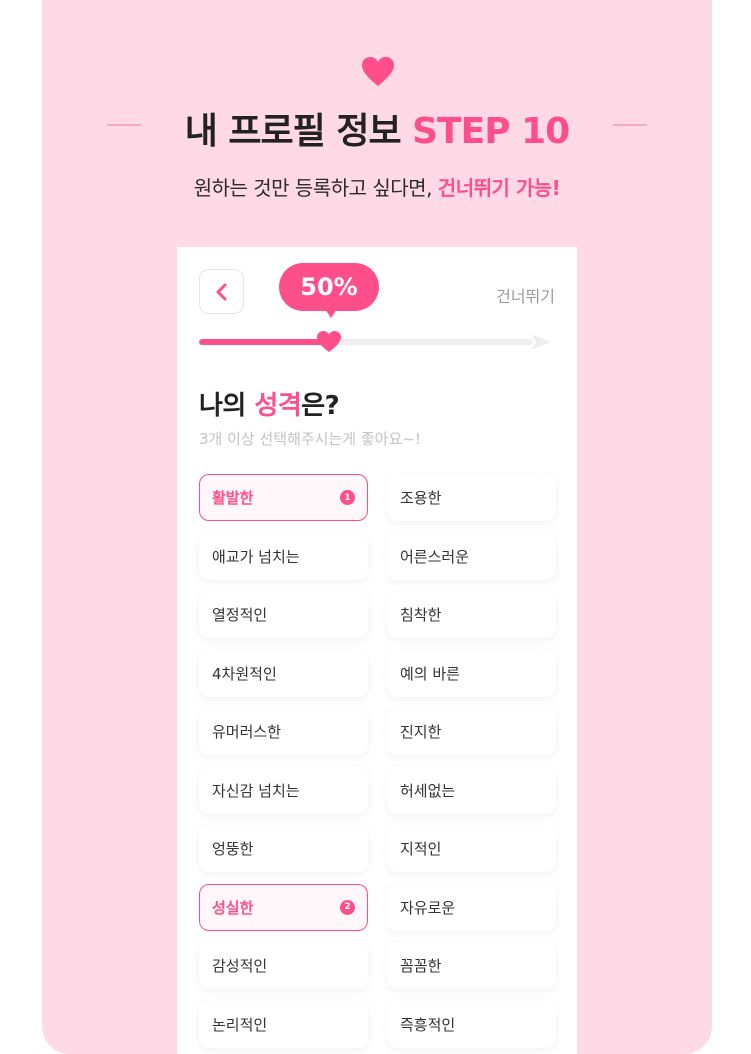 The image size is (751, 1054). Describe the element at coordinates (471, 1024) in the screenshot. I see `personality-option: 즉흥적인` at that location.